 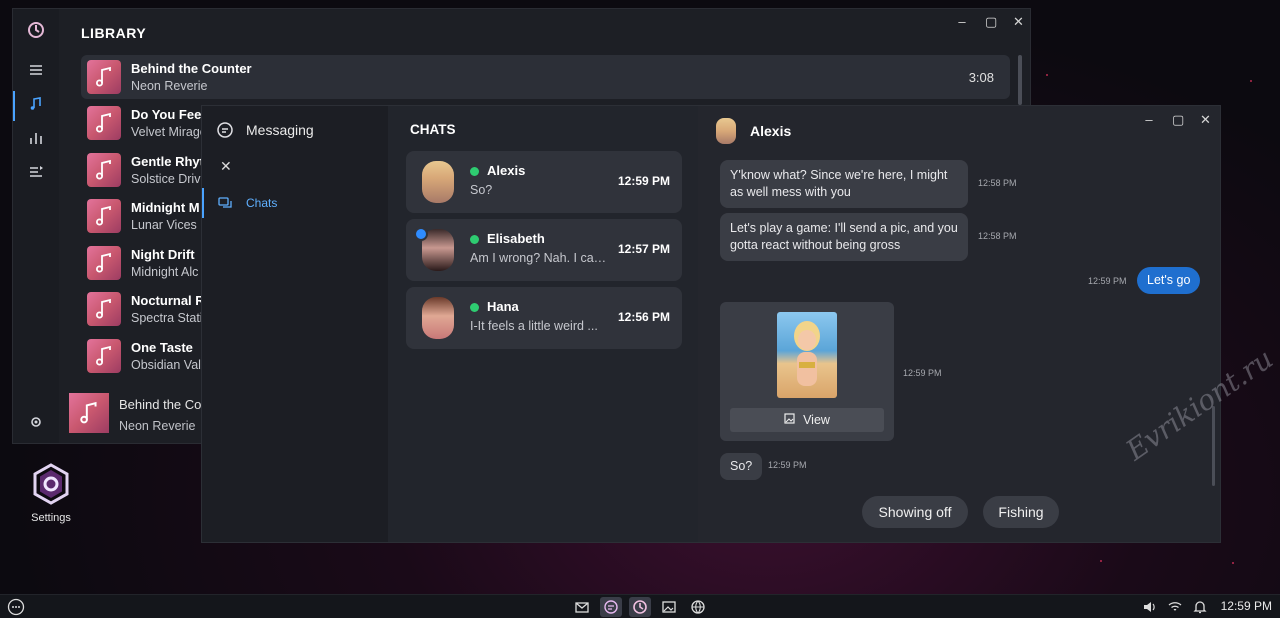 What do you see at coordinates (1020, 80) in the screenshot?
I see `track-list-scrollbar` at bounding box center [1020, 80].